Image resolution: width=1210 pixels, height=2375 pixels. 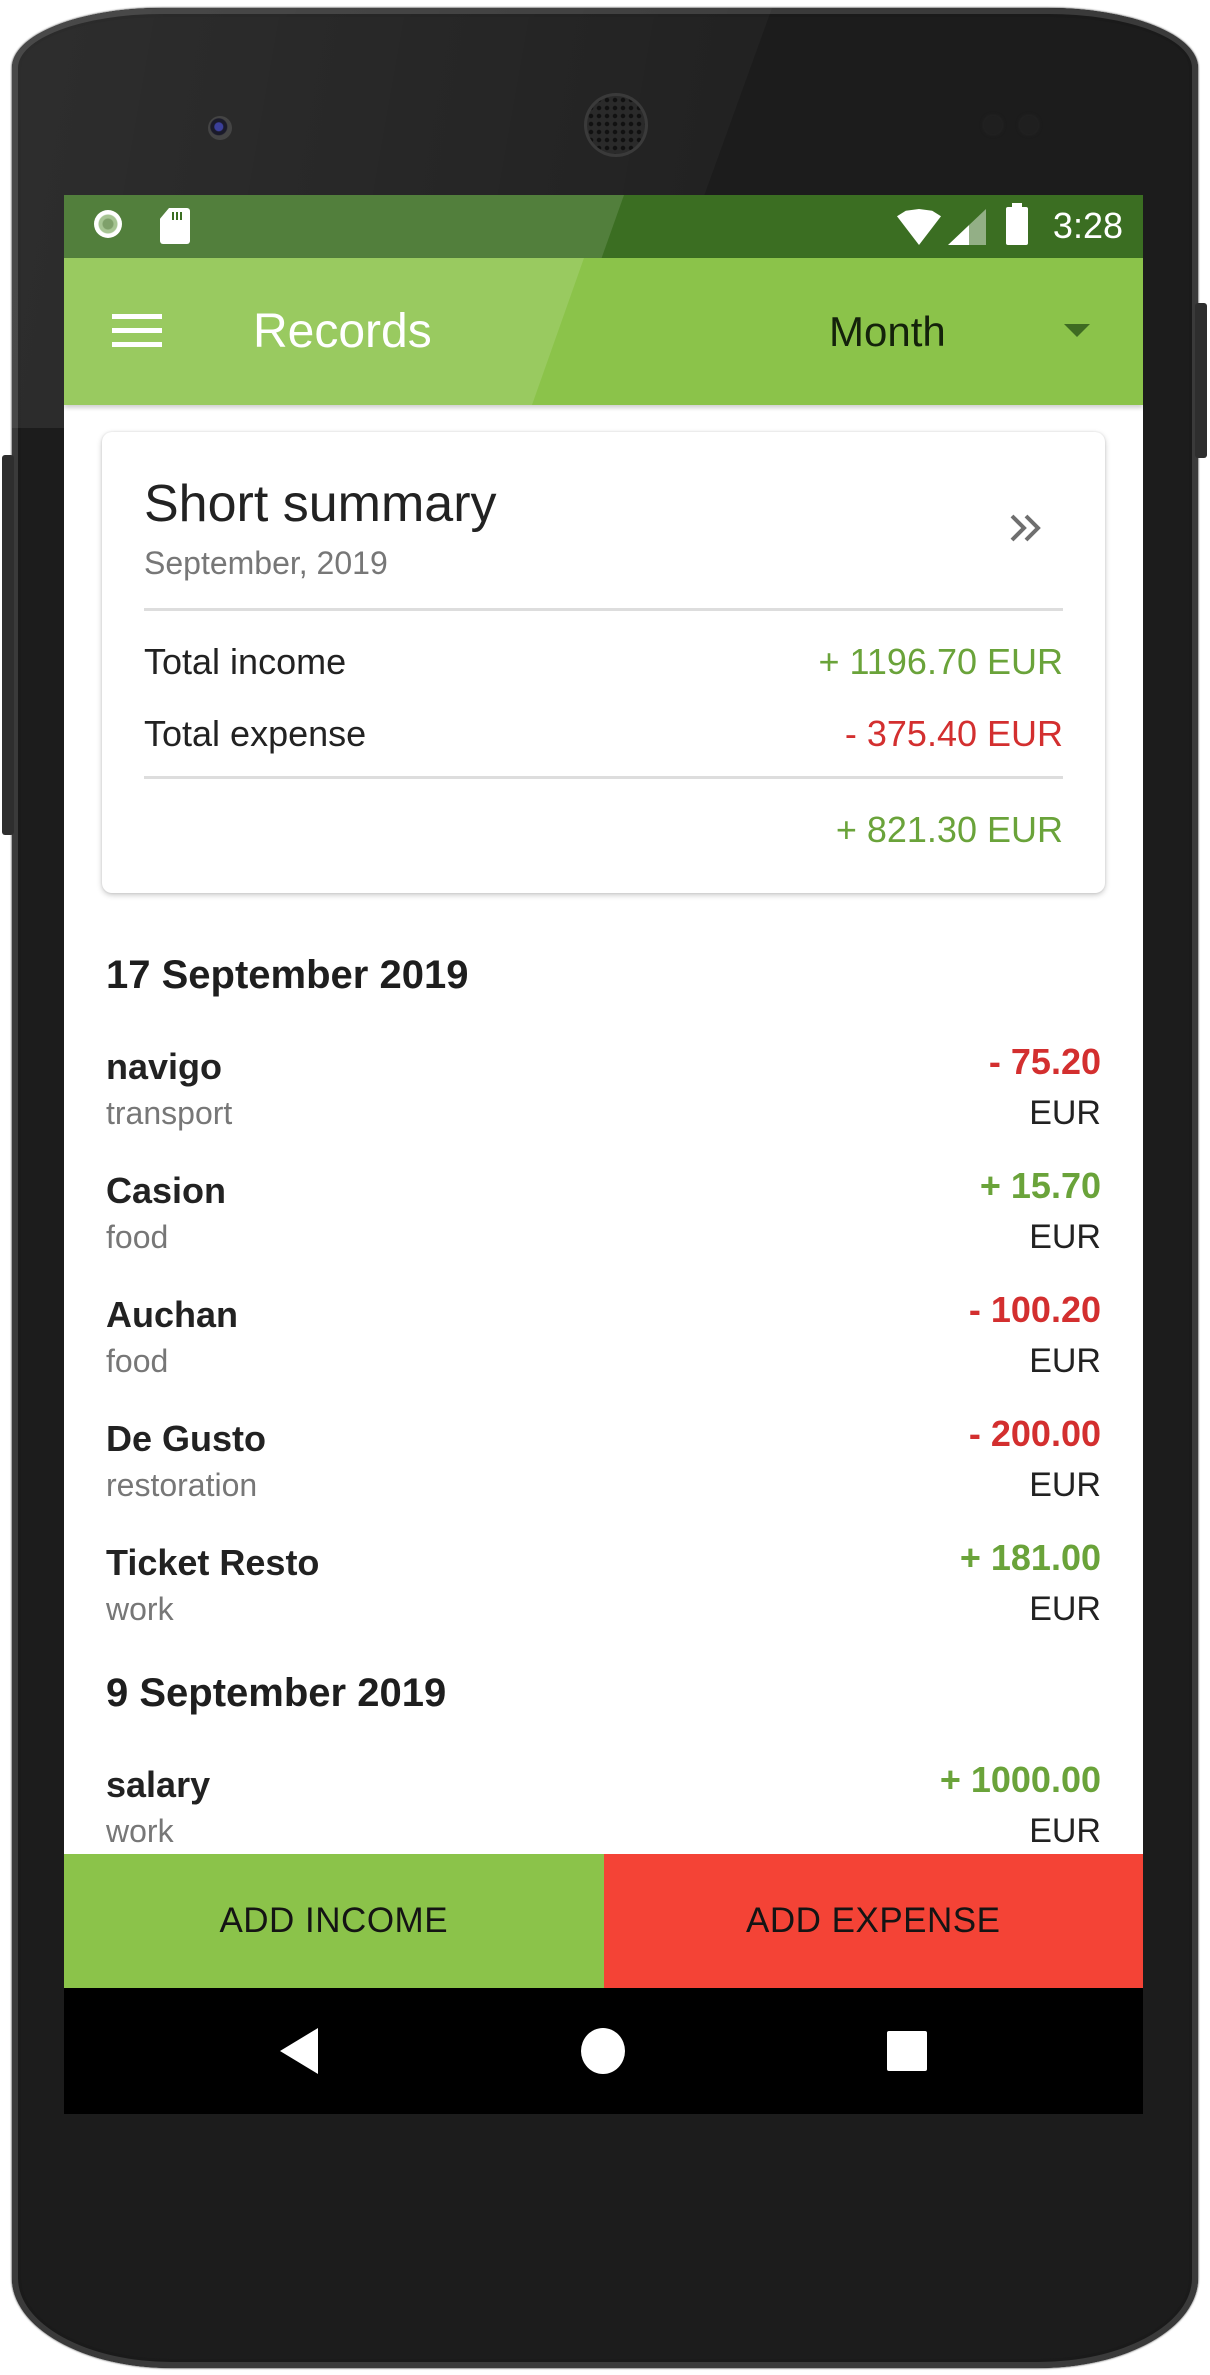 What do you see at coordinates (1030, 1557) in the screenshot?
I see `record-amount: + 181.00` at bounding box center [1030, 1557].